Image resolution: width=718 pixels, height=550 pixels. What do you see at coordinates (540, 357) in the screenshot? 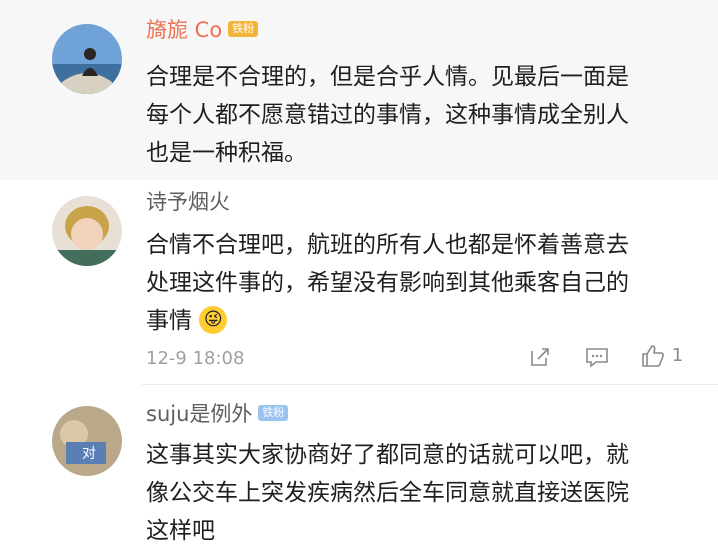
I see `share-icon` at bounding box center [540, 357].